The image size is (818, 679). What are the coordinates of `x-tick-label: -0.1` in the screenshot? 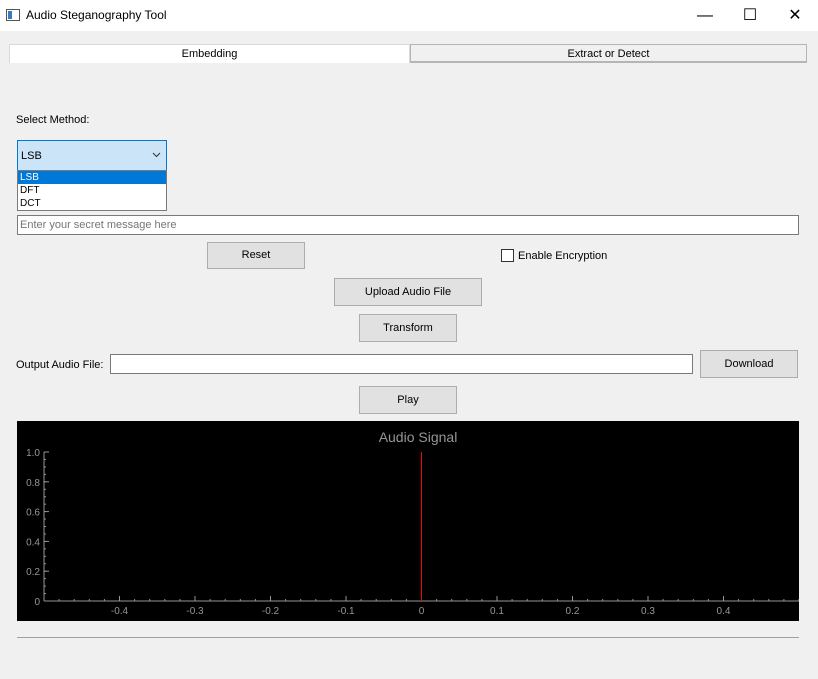 It's located at (346, 611).